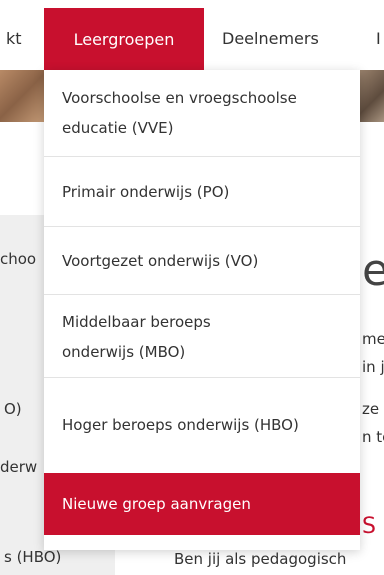 The height and width of the screenshot is (575, 384). I want to click on new-group-request-button: Nieuwe groep aanvragen, so click(202, 504).